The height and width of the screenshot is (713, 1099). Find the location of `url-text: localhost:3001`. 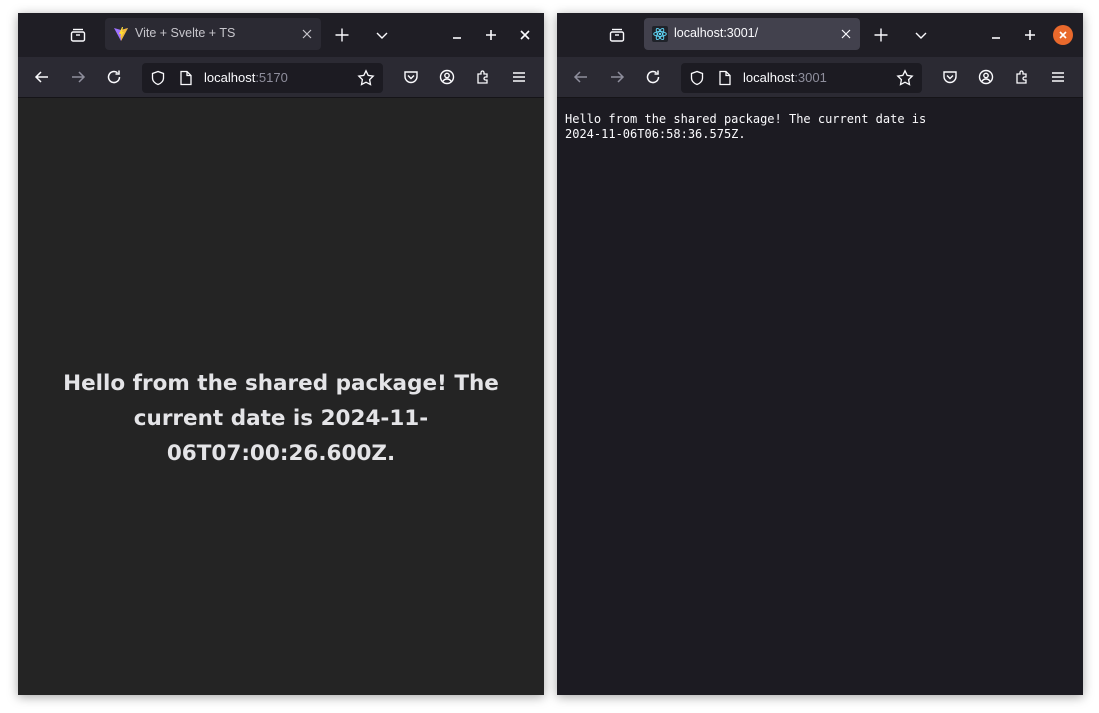

url-text: localhost:3001 is located at coordinates (785, 77).